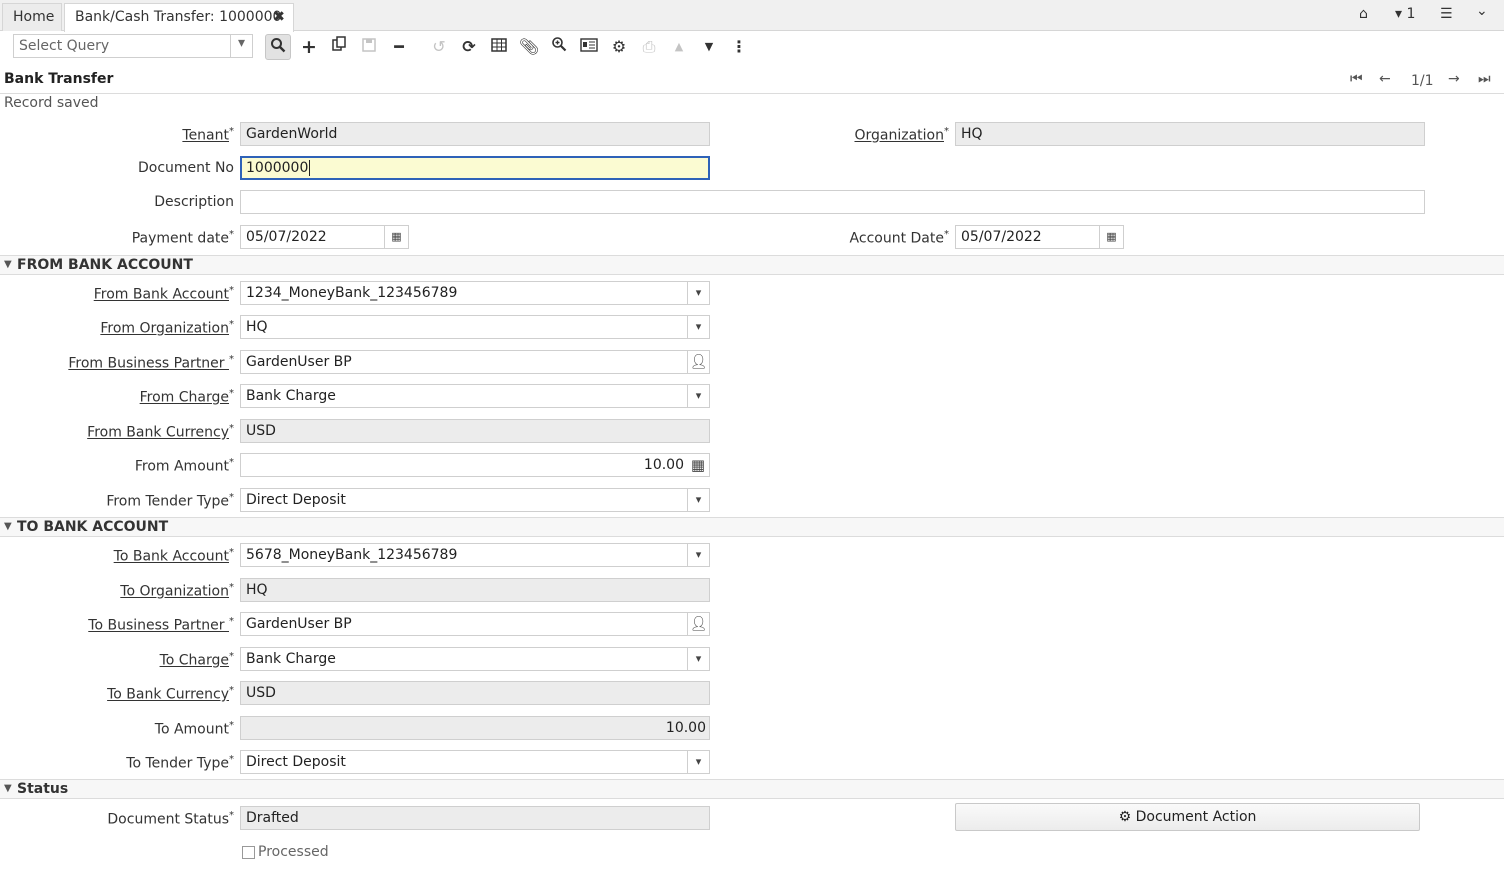  What do you see at coordinates (739, 47) in the screenshot?
I see `more-options-button: ⋮` at bounding box center [739, 47].